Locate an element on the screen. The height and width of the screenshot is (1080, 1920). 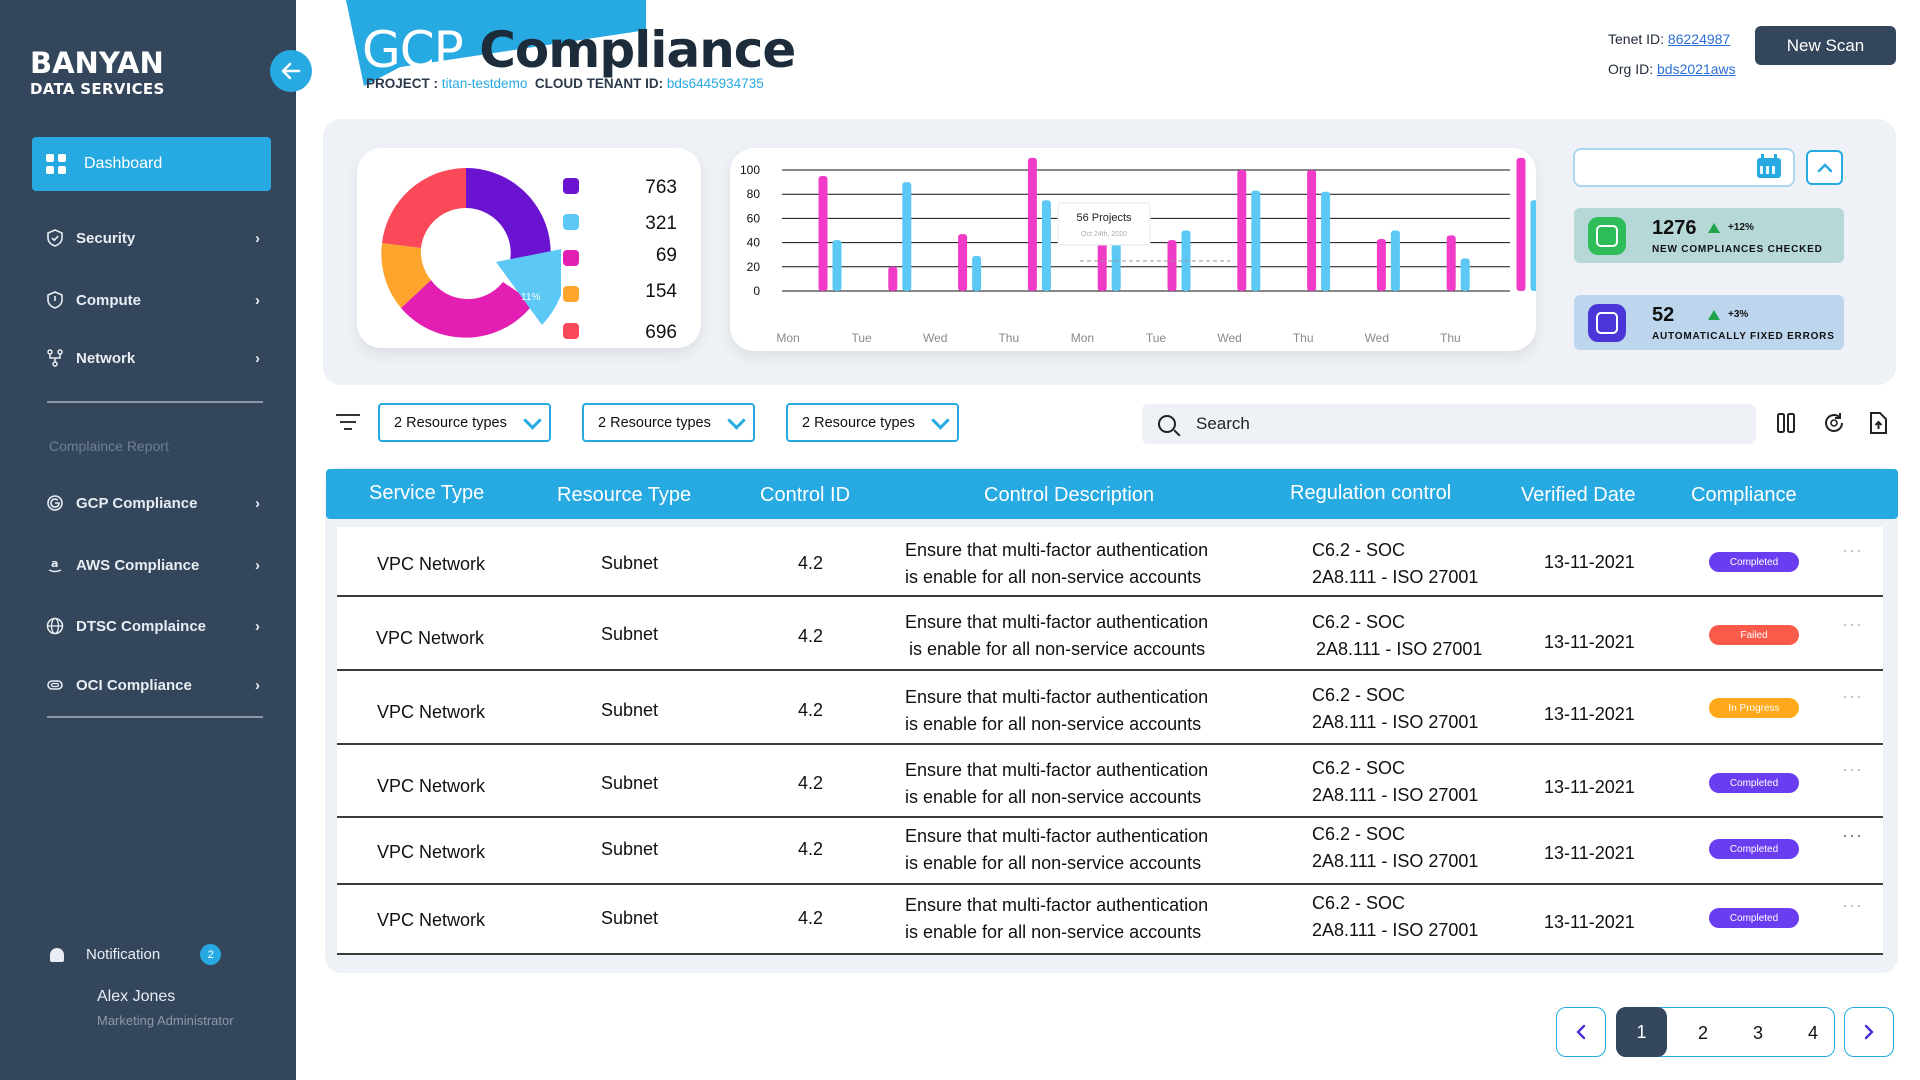
sidebar-item-label: Dashboard is located at coordinates (123, 163).